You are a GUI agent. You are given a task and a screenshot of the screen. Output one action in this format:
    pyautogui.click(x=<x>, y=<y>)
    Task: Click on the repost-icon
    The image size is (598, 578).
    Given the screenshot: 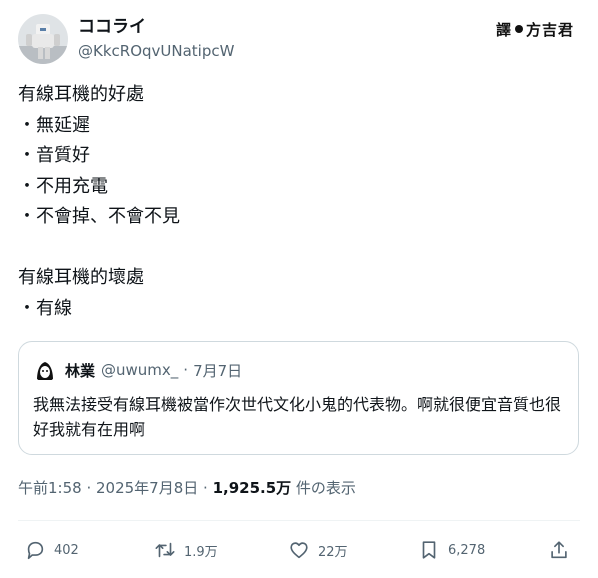 What is the action you would take?
    pyautogui.click(x=165, y=550)
    